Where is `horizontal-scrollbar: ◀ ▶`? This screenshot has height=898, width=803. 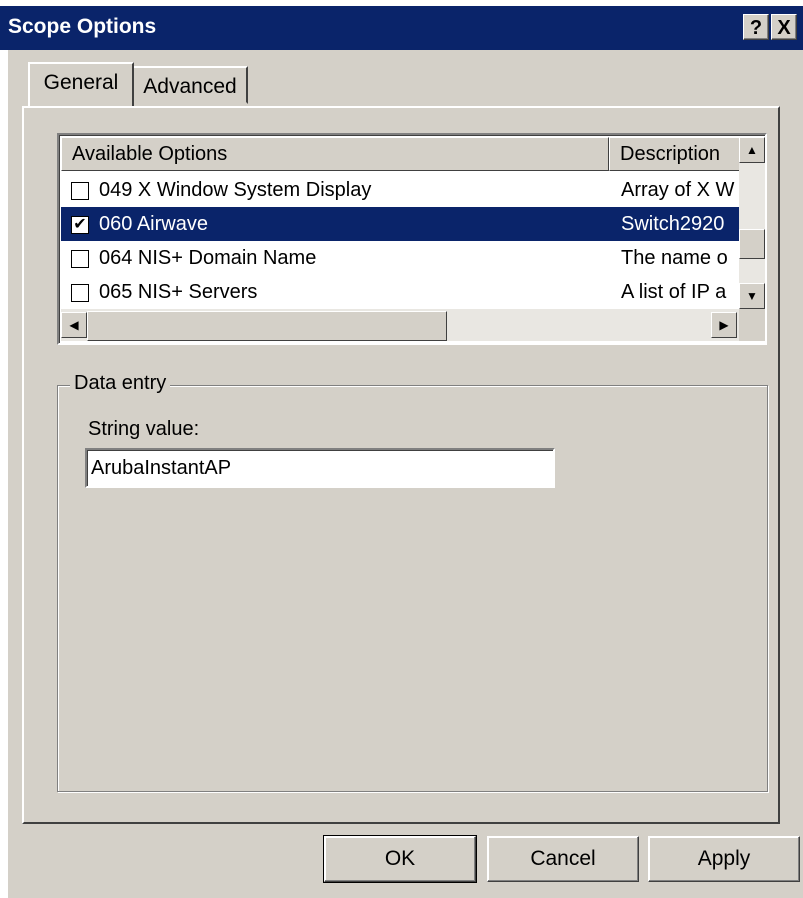 horizontal-scrollbar: ◀ ▶ is located at coordinates (400, 325).